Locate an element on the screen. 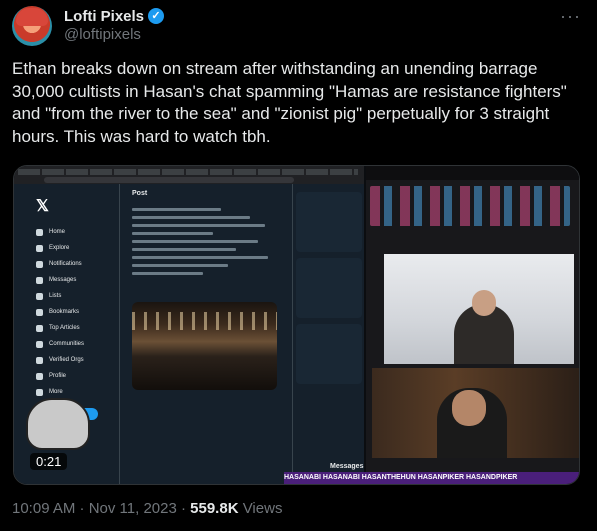 This screenshot has height=531, width=597. browser-tabs is located at coordinates (188, 172).